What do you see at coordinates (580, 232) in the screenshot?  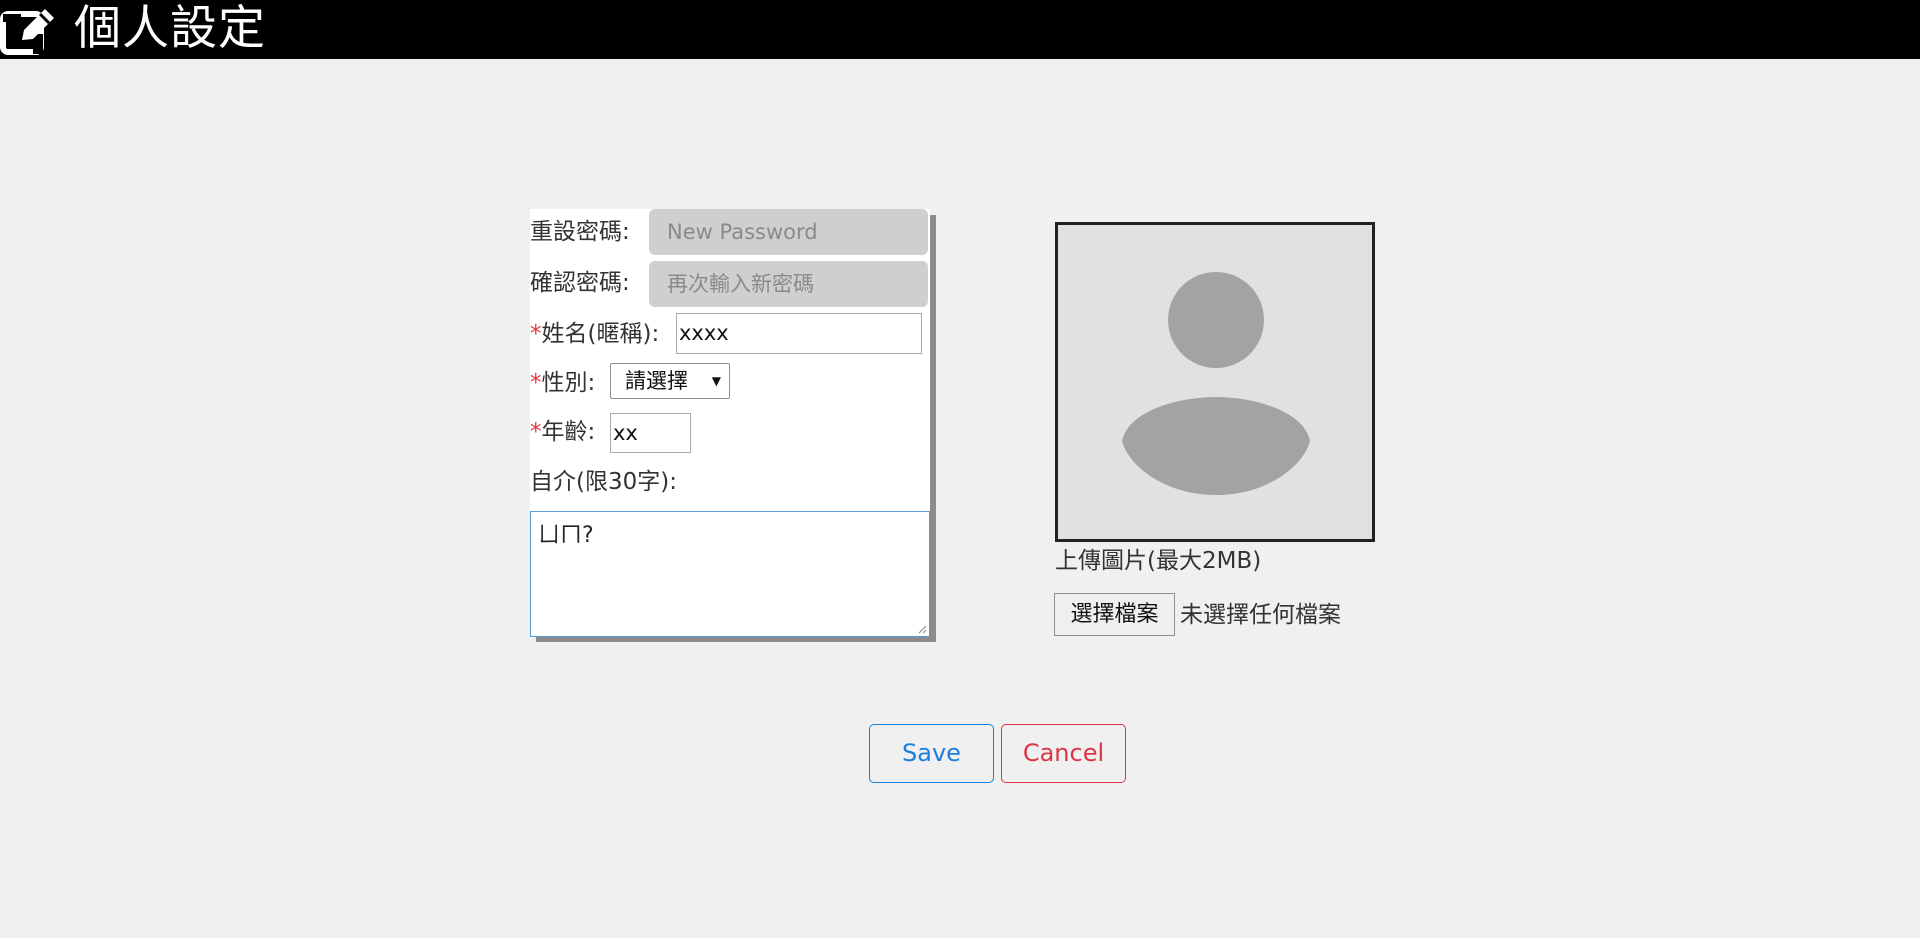 I see `reset-password-label: 重設密碼:` at bounding box center [580, 232].